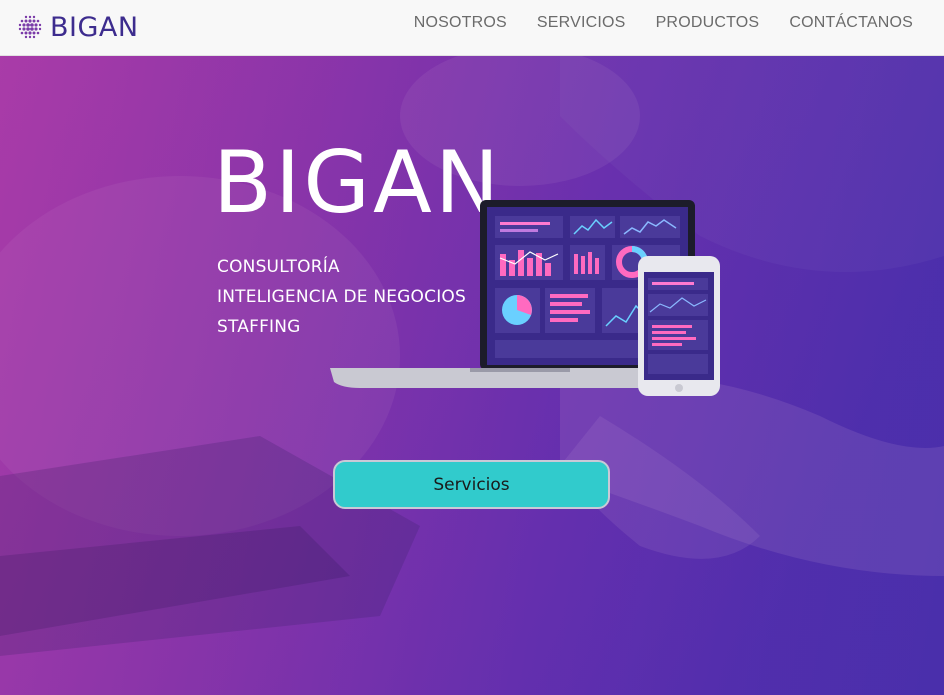 This screenshot has height=695, width=944. Describe the element at coordinates (851, 23) in the screenshot. I see `nav-link-contactanos: CONTÁCTANOS` at that location.